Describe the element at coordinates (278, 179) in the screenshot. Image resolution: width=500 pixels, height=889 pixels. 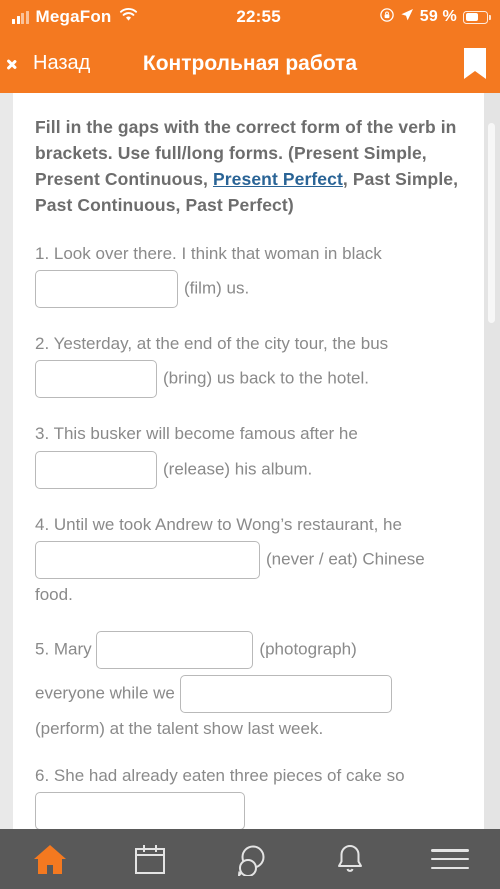
I see `present-perfect-link: Present Perfect` at that location.